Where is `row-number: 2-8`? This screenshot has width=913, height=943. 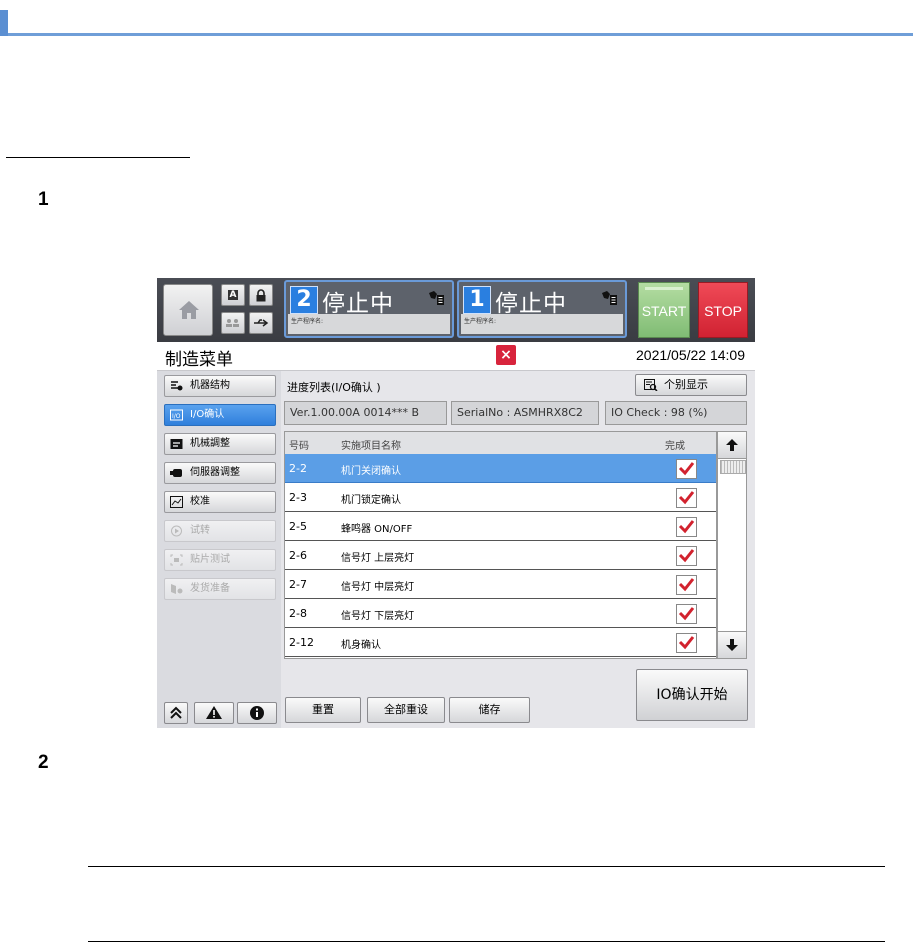
row-number: 2-8 is located at coordinates (298, 613).